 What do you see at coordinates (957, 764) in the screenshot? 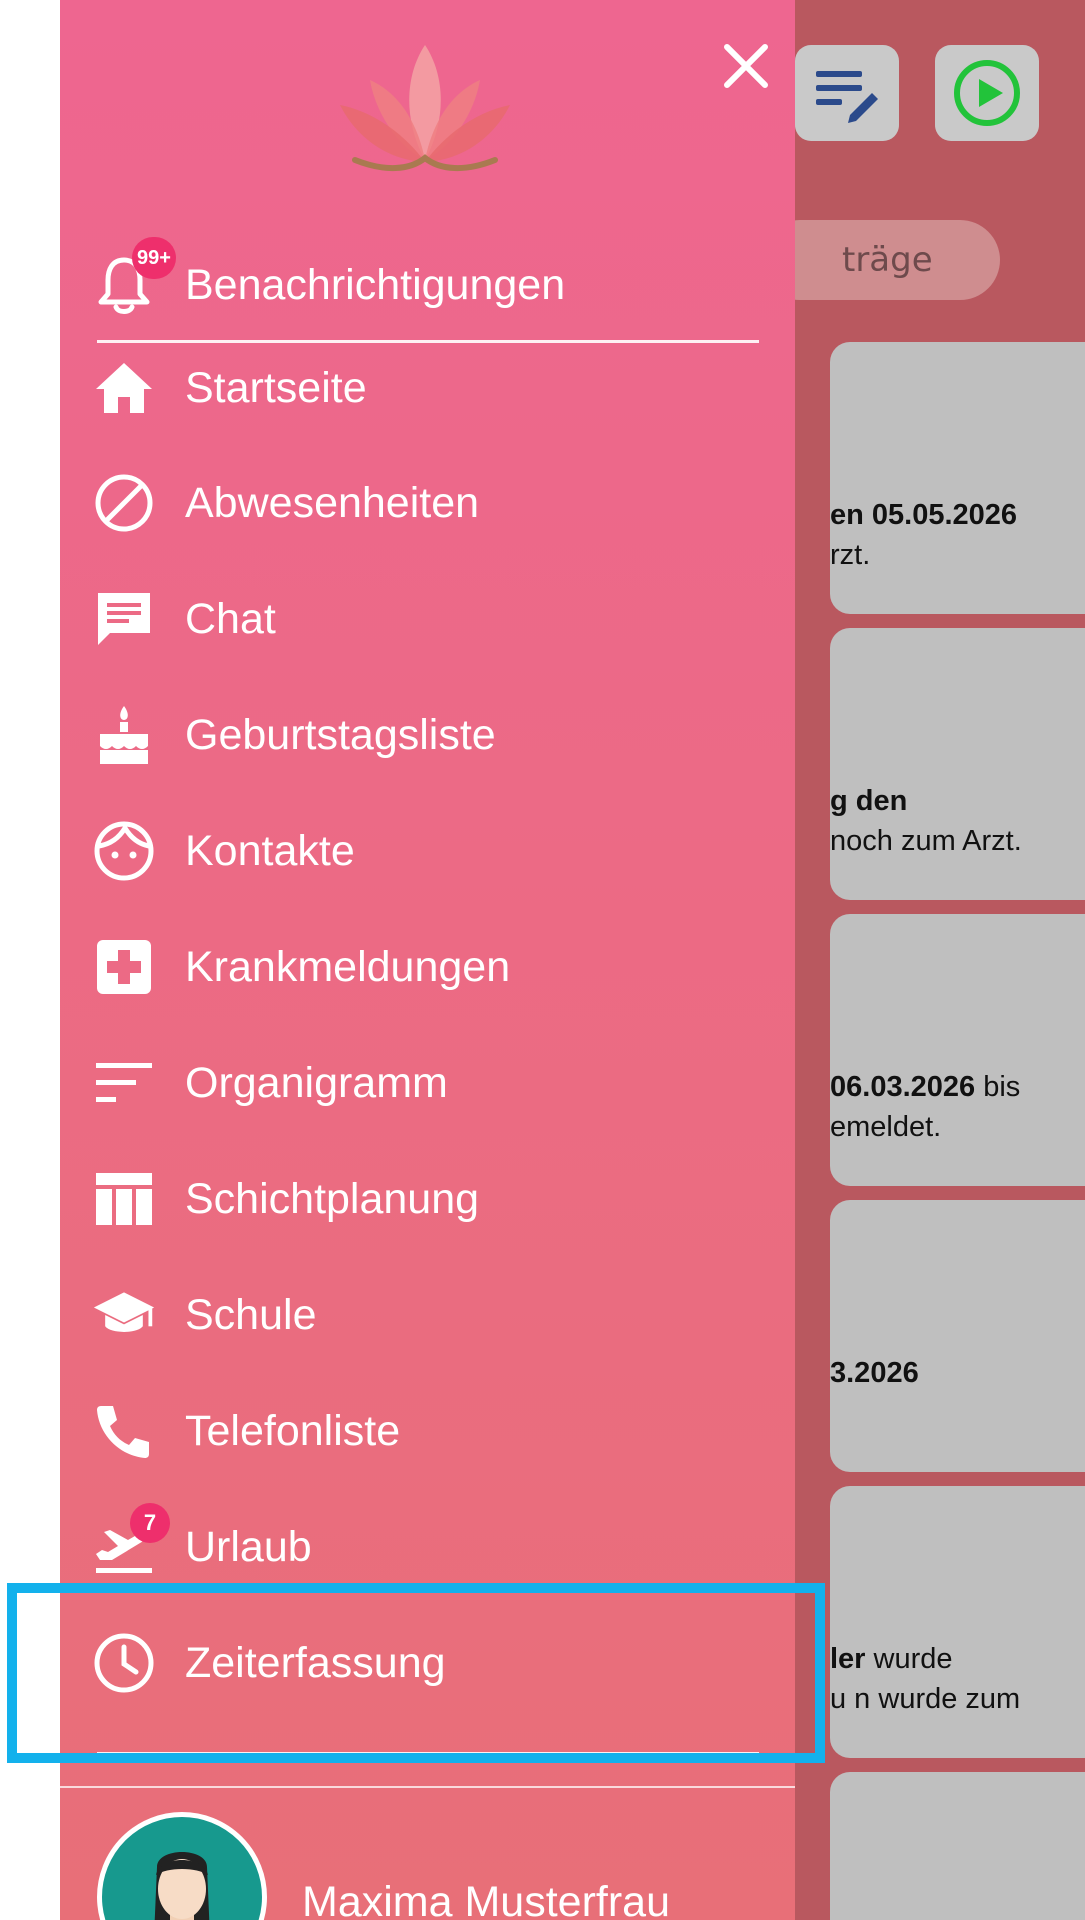
I see `list-card: g den noch zum Arzt.` at bounding box center [957, 764].